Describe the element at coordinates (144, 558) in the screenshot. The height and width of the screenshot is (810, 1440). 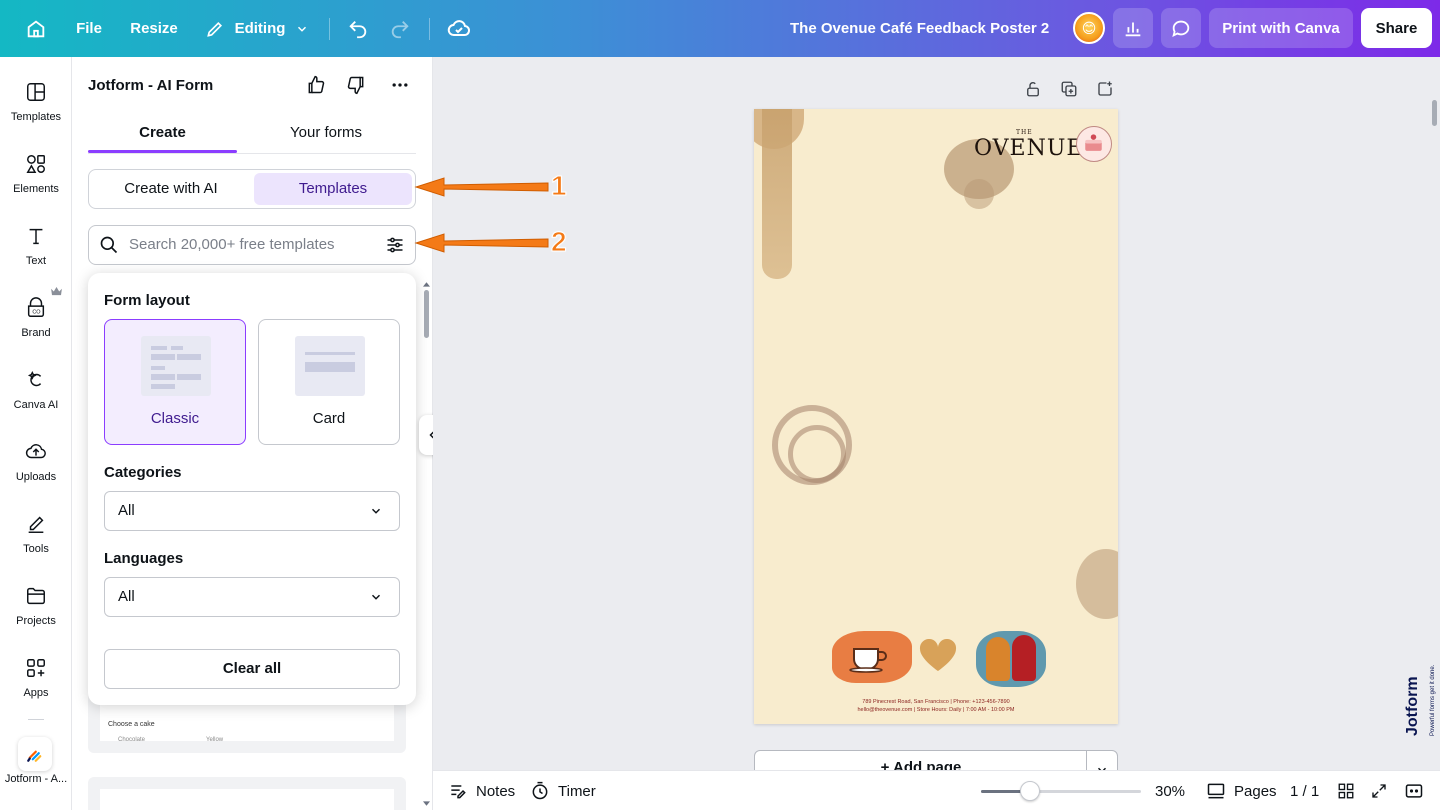
I see `languages-heading: Languages` at that location.